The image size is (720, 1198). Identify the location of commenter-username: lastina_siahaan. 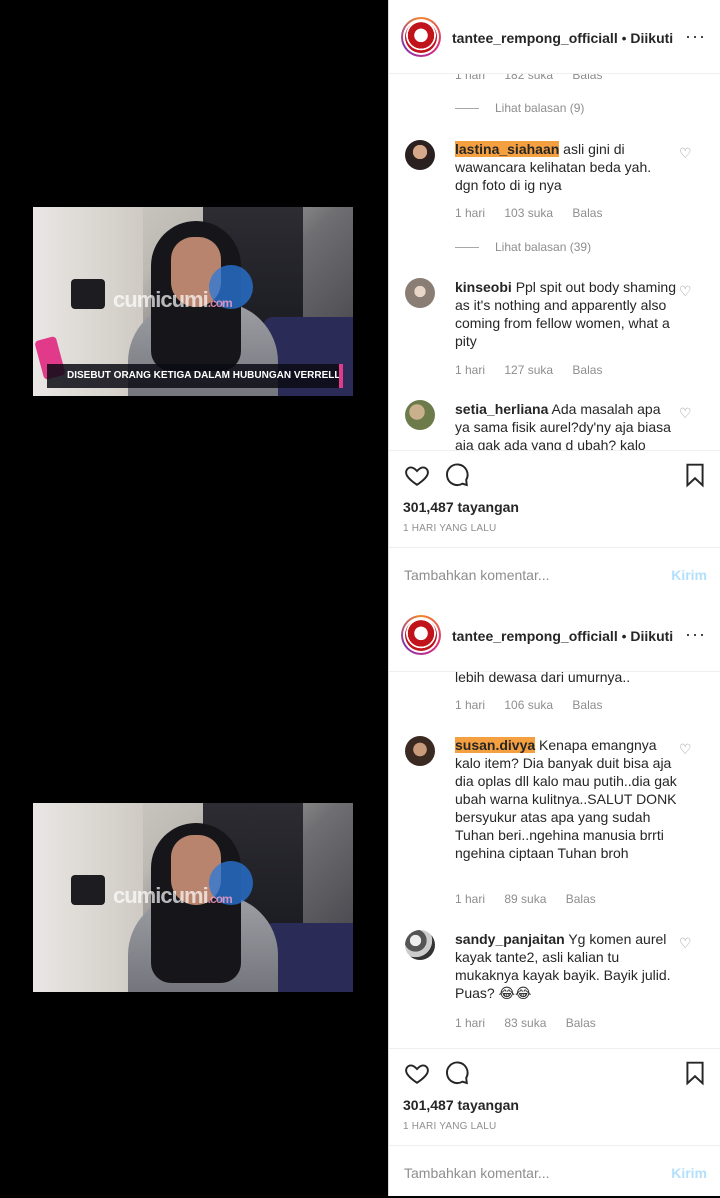
(507, 149).